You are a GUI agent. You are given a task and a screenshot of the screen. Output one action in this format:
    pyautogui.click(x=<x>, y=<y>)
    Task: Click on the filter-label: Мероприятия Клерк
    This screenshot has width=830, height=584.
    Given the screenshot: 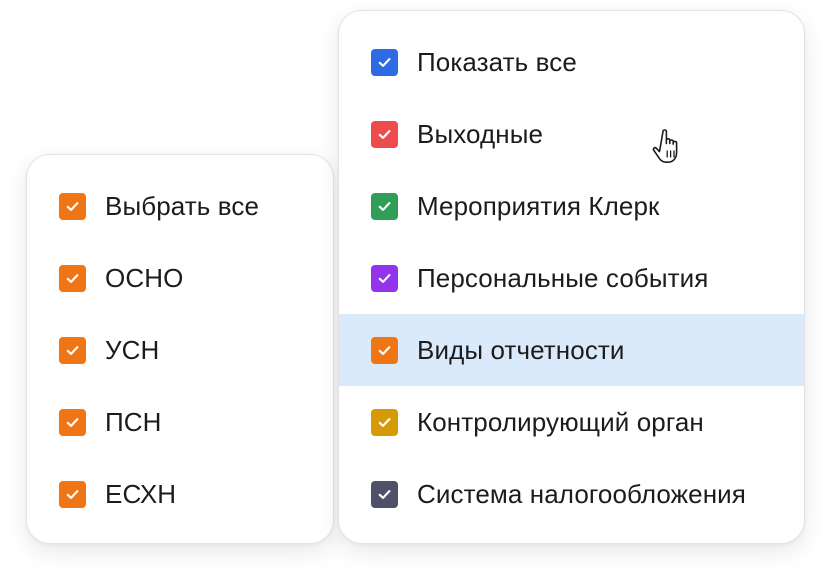 What is the action you would take?
    pyautogui.click(x=538, y=205)
    